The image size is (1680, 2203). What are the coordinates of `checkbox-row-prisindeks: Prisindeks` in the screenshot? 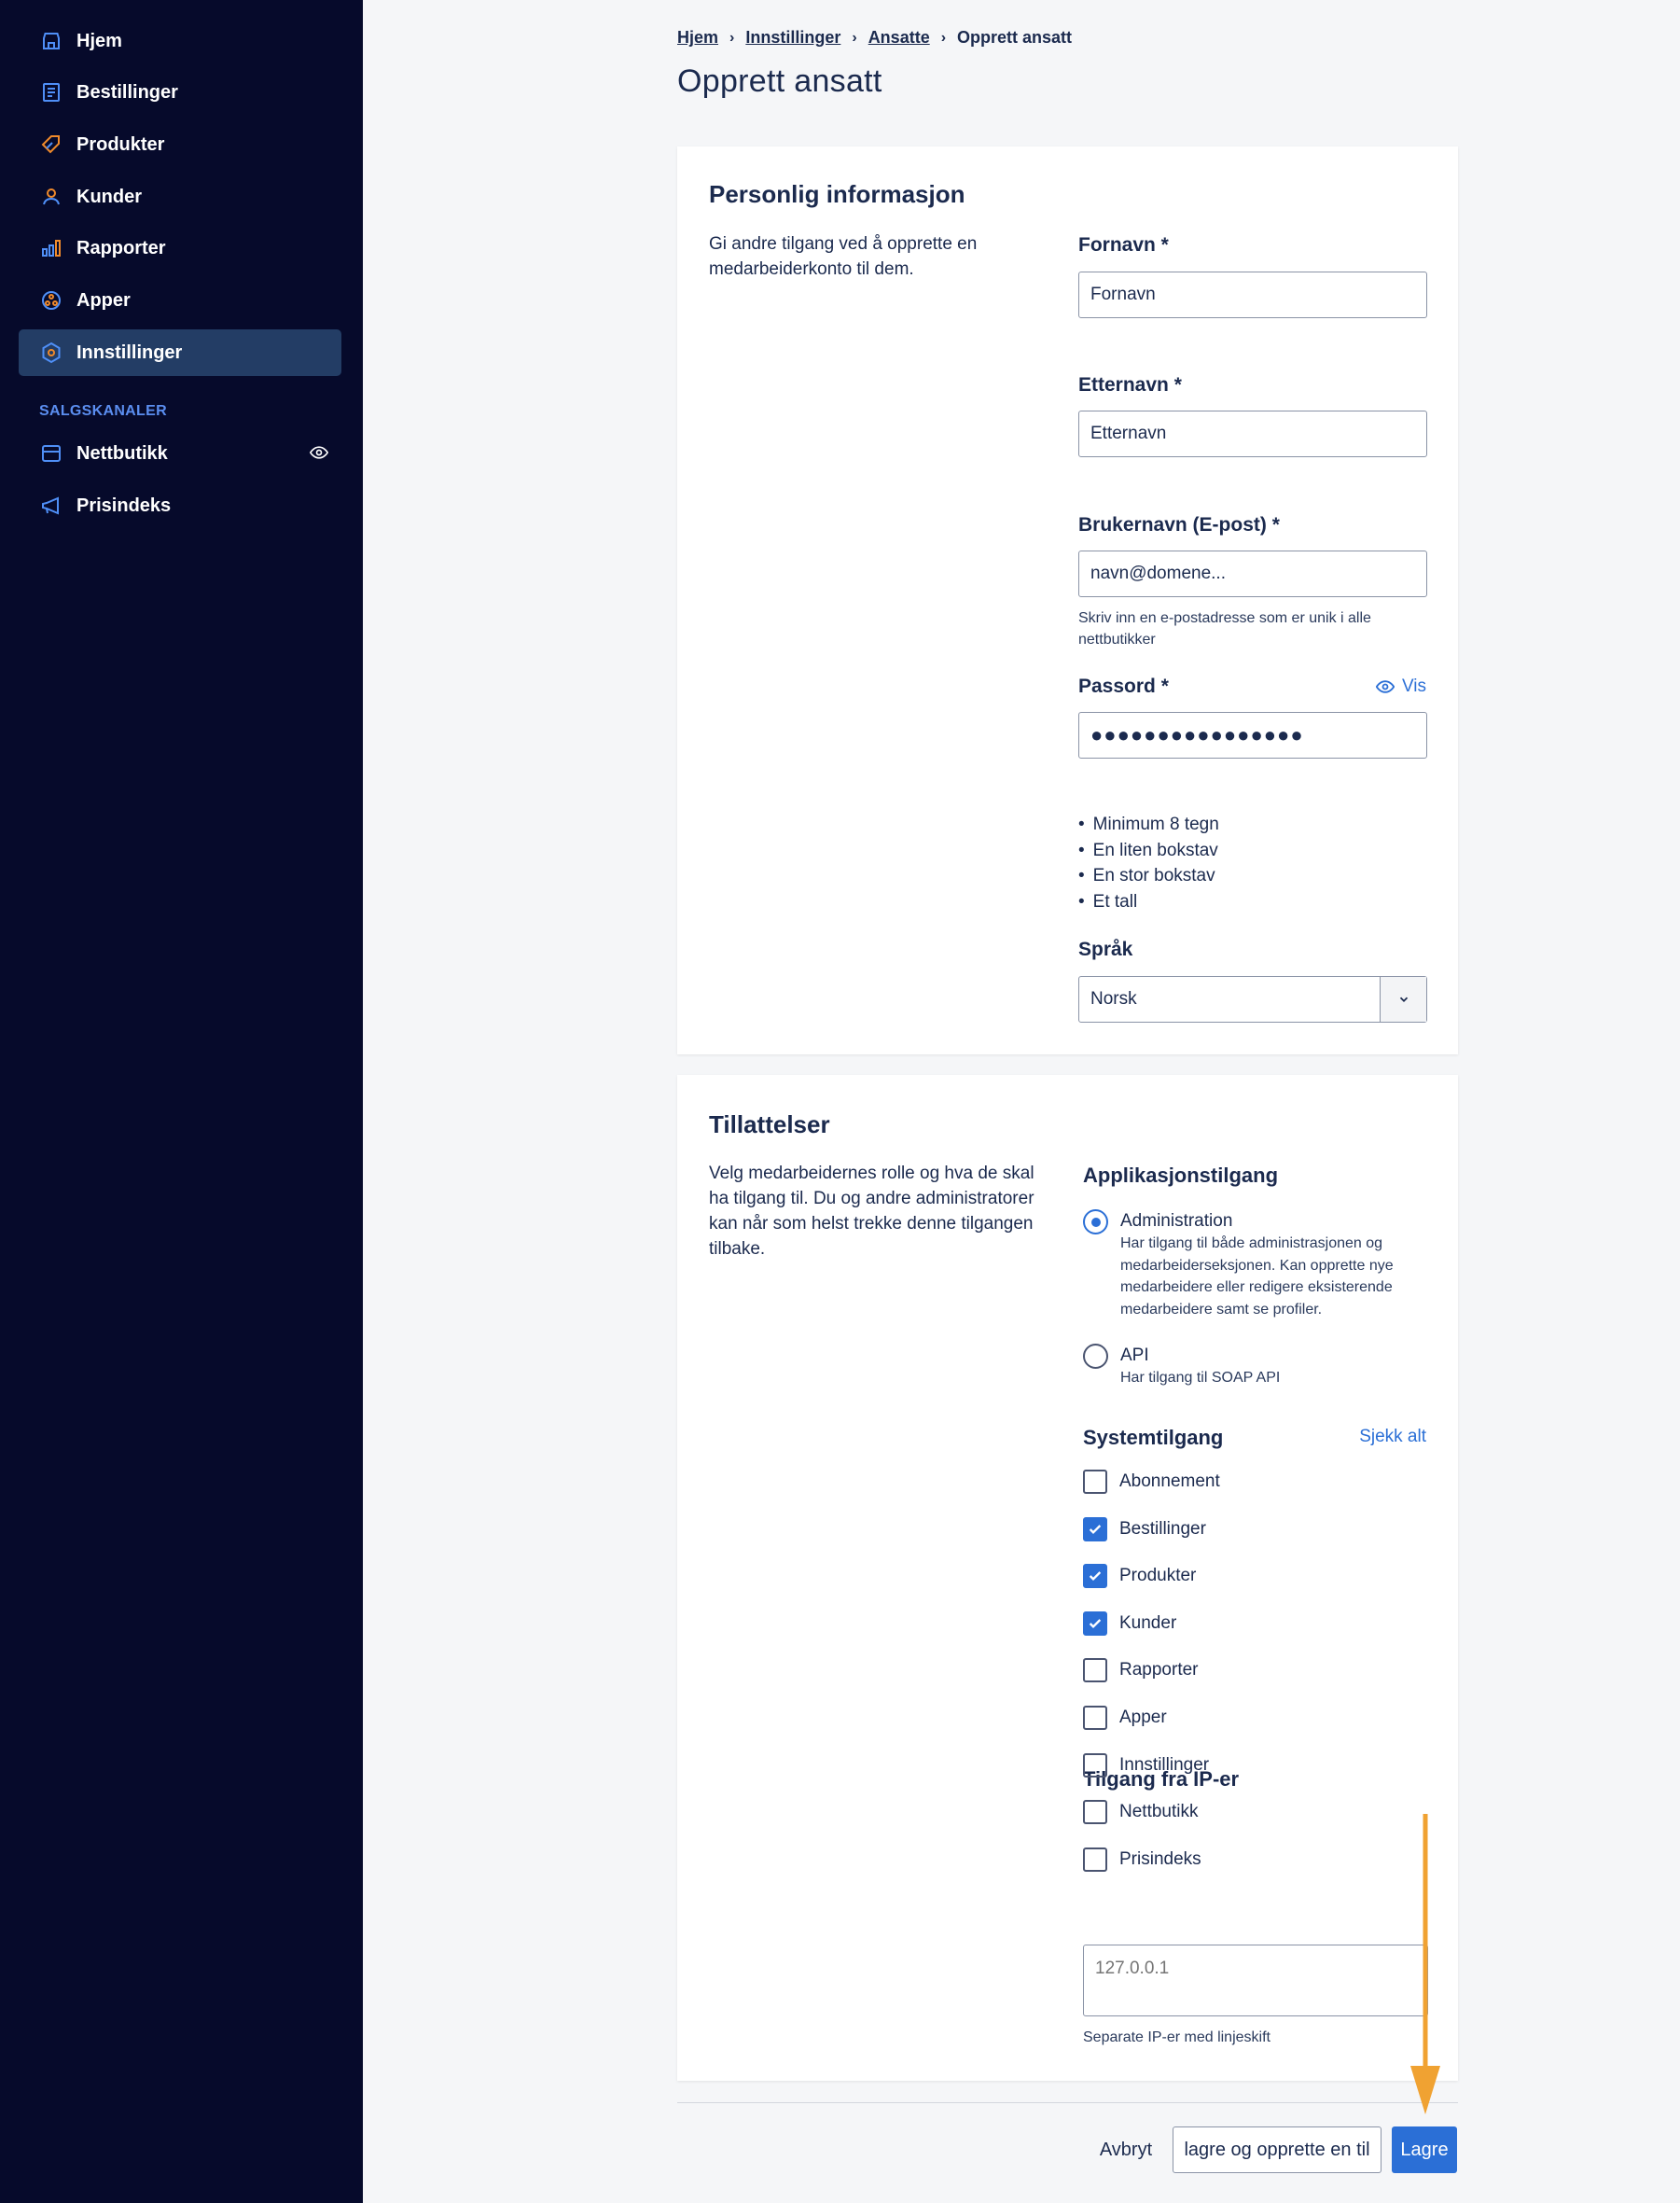 It's located at (1142, 1859).